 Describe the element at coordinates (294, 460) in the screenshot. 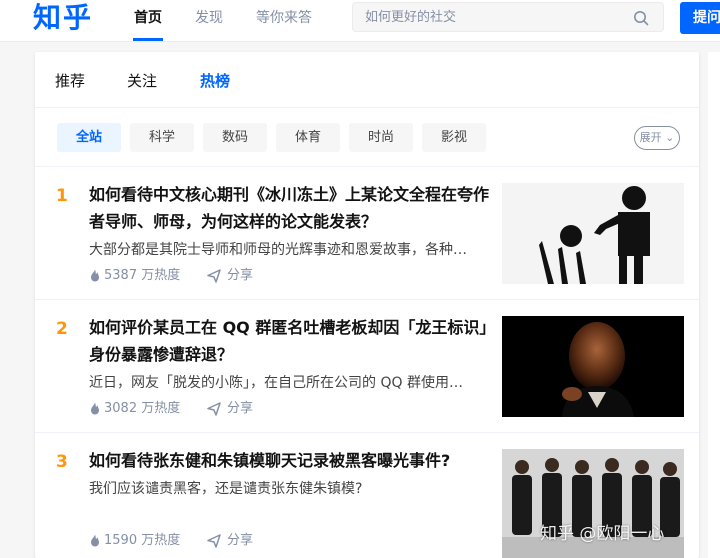

I see `hot-item-title: 如何看待张东健和朱镇模聊天记录被黑客曝光事件?` at that location.